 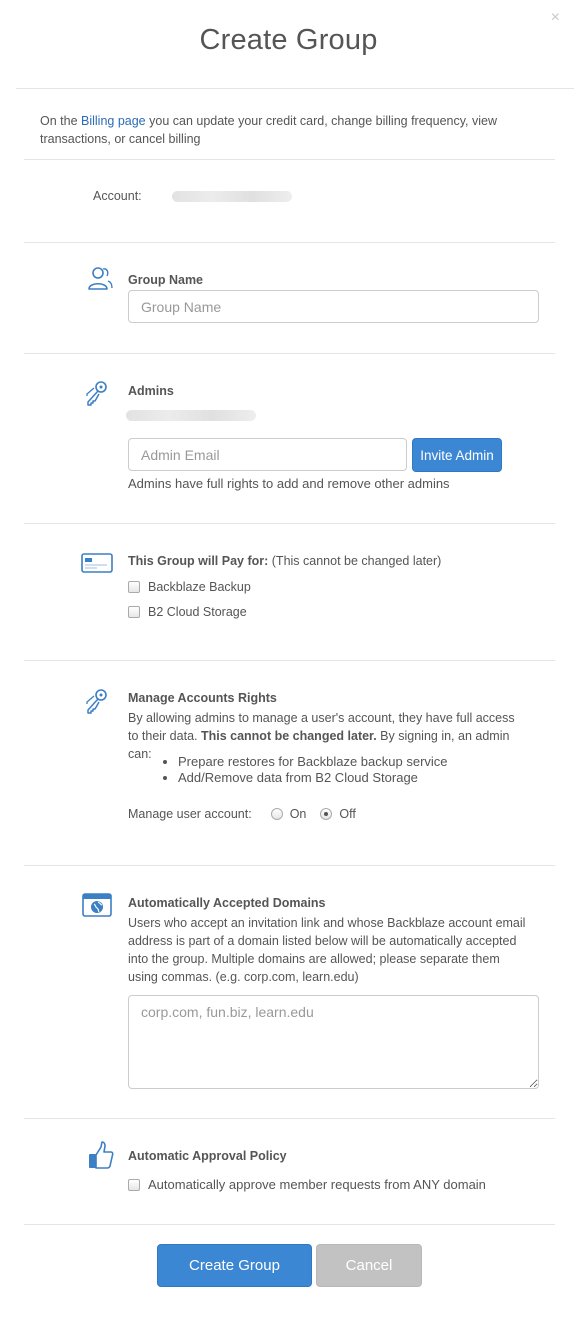 I want to click on users-icon, so click(x=100, y=278).